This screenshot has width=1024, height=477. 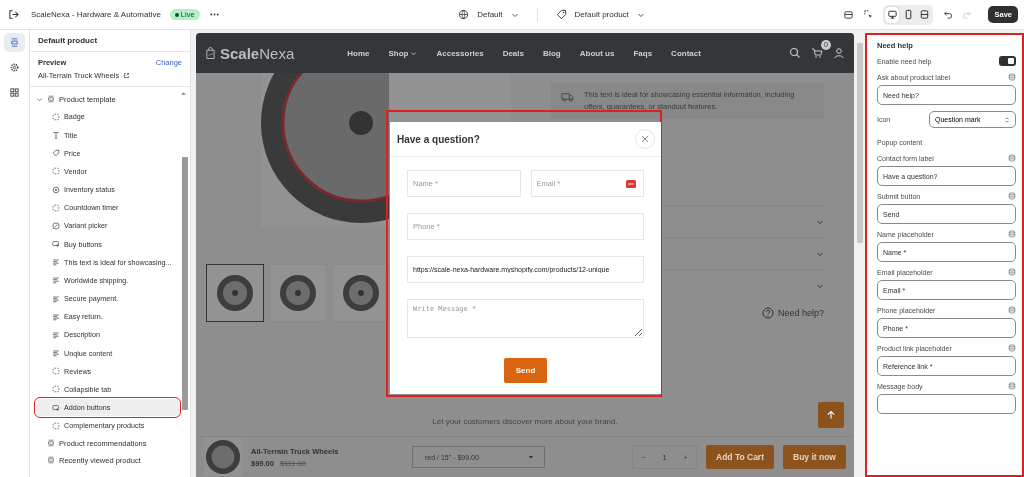 What do you see at coordinates (96, 14) in the screenshot?
I see `store-name: ScaleNexa - Hardware & Automative` at bounding box center [96, 14].